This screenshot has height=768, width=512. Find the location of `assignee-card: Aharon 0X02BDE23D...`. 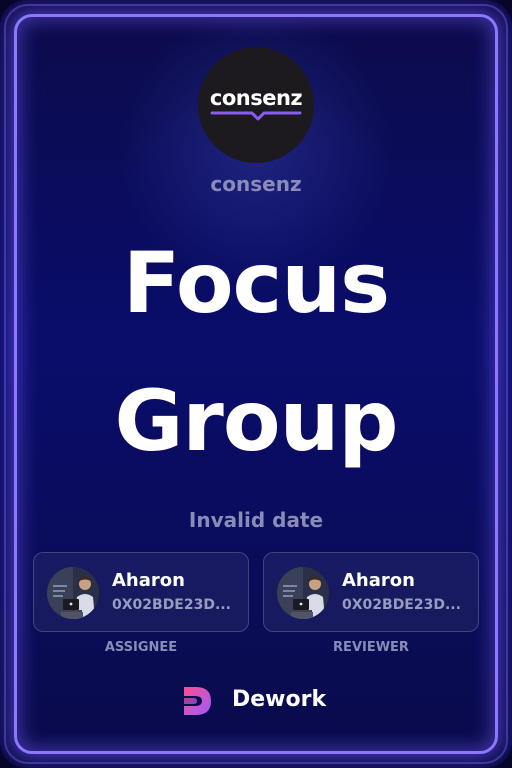

assignee-card: Aharon 0X02BDE23D... is located at coordinates (141, 592).